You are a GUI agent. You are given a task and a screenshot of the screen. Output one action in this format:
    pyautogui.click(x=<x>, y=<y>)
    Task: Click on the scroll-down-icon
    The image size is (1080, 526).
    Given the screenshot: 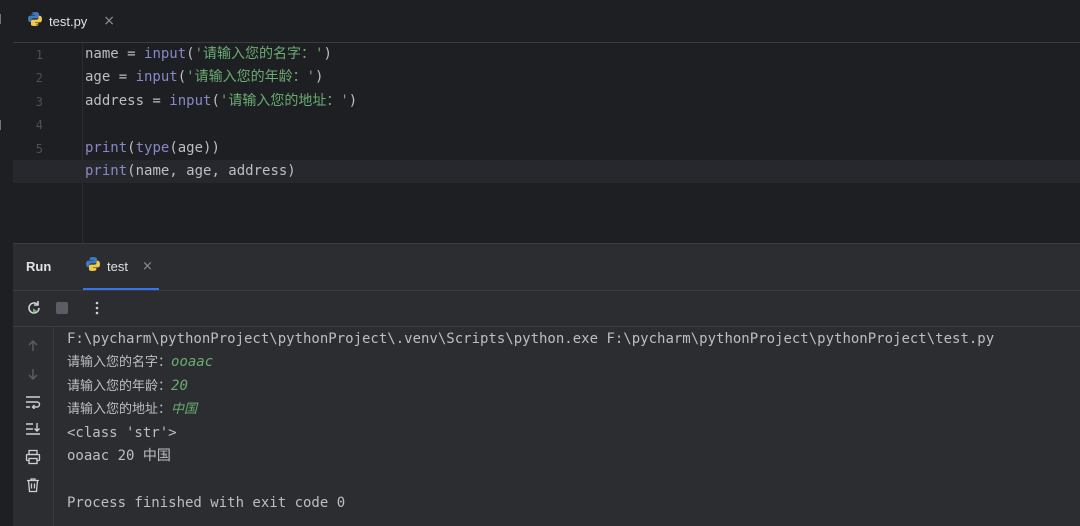 What is the action you would take?
    pyautogui.click(x=33, y=374)
    